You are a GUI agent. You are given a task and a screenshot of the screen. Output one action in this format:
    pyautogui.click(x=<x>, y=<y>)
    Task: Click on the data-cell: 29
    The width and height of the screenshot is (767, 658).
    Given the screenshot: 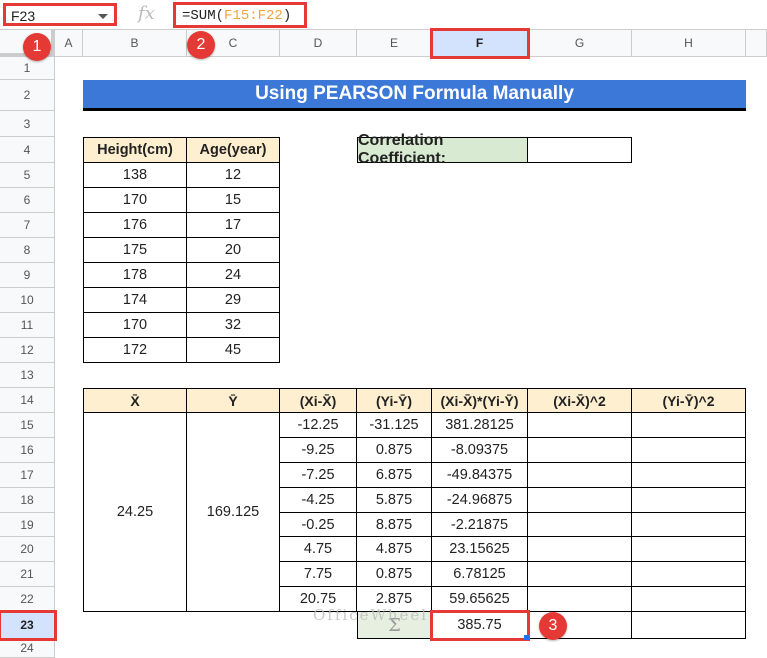 What is the action you would take?
    pyautogui.click(x=233, y=300)
    